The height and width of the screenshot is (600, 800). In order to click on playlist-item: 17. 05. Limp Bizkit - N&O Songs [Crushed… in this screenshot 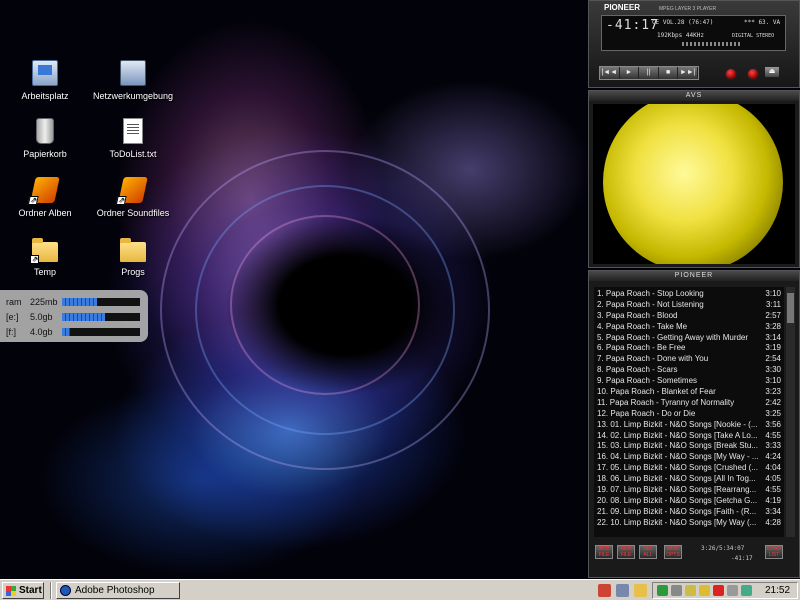, I will do `click(689, 468)`.